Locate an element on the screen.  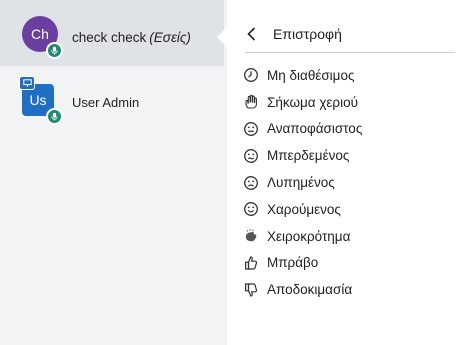
menu-item-label: Σήκωμα χεριού is located at coordinates (312, 102).